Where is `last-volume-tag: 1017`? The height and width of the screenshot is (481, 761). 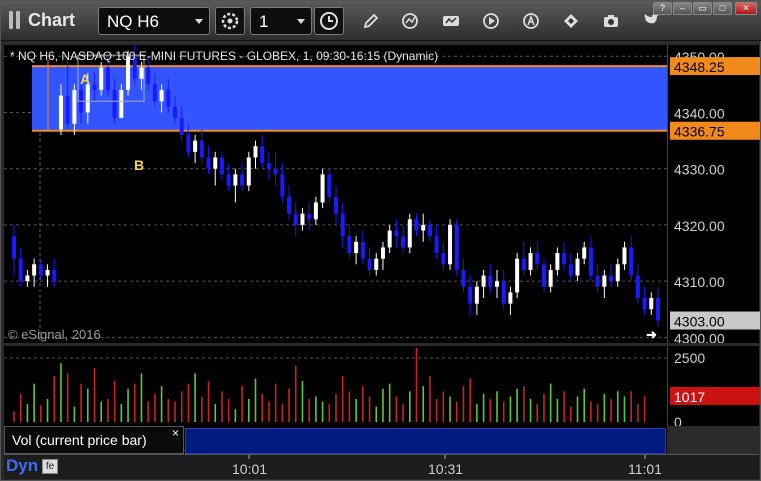 last-volume-tag: 1017 is located at coordinates (689, 397).